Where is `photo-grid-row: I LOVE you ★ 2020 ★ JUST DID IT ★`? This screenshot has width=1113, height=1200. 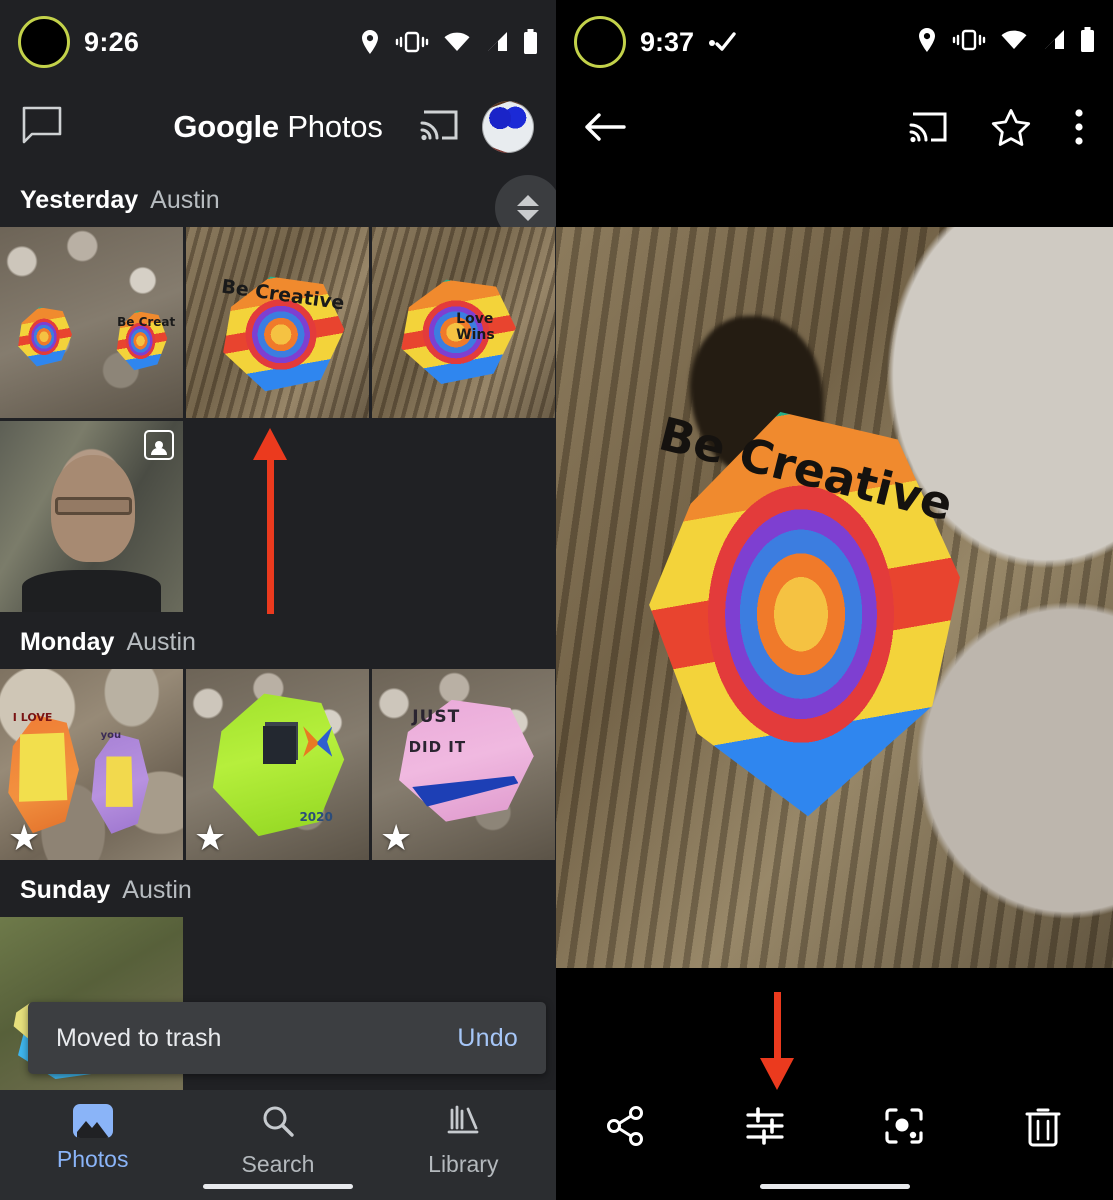
photo-grid-row: I LOVE you ★ 2020 ★ JUST DID IT ★ is located at coordinates (278, 764).